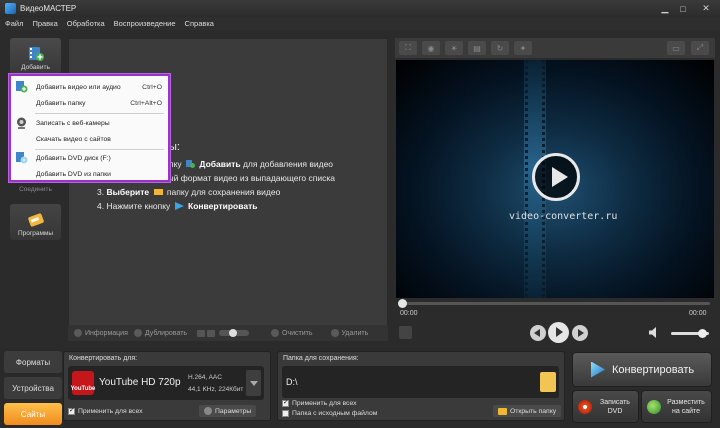 This screenshot has height=428, width=720. Describe the element at coordinates (654, 406) in the screenshot. I see `globe-icon` at that location.